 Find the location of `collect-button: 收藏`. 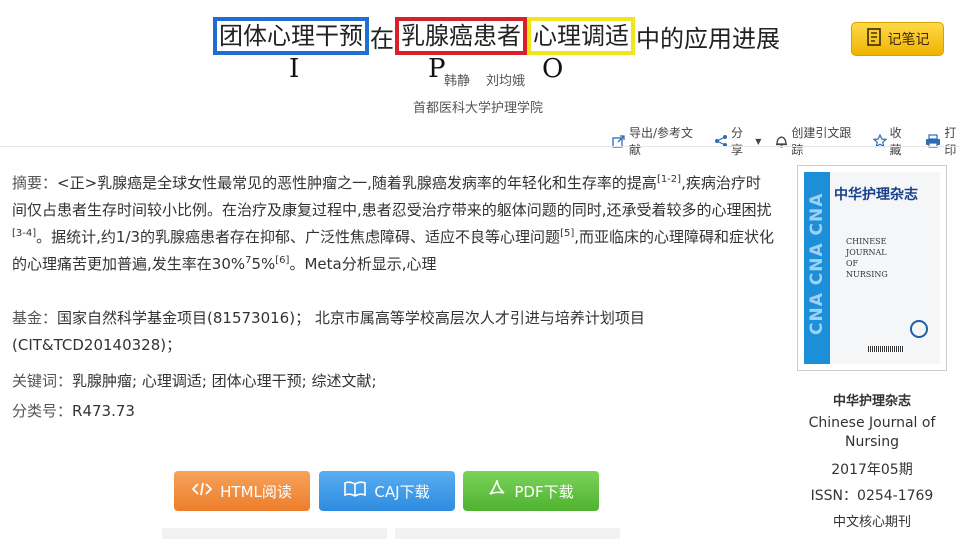

collect-button: 收藏 is located at coordinates (892, 141).